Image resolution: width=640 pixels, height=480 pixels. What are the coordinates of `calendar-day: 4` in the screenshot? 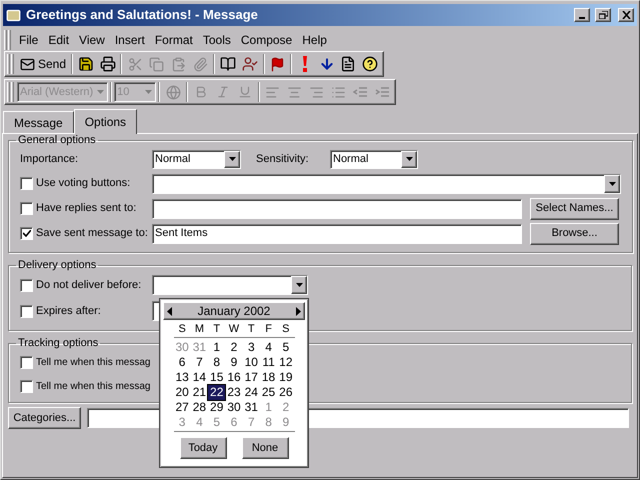 It's located at (269, 347).